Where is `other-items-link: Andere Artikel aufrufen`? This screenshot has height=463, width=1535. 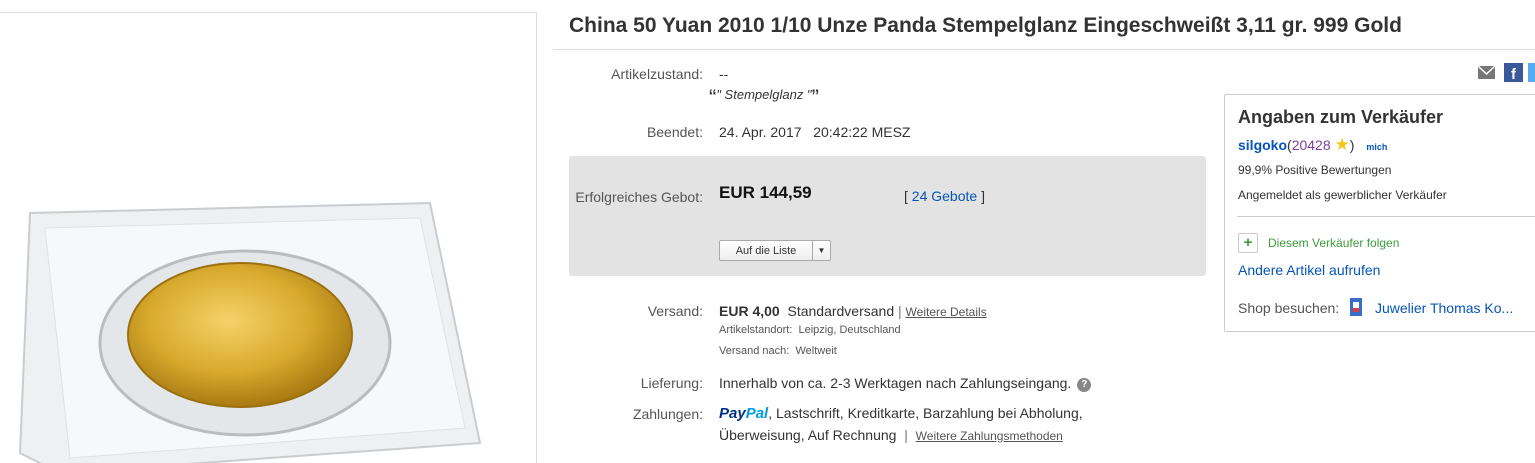 other-items-link: Andere Artikel aufrufen is located at coordinates (1309, 270).